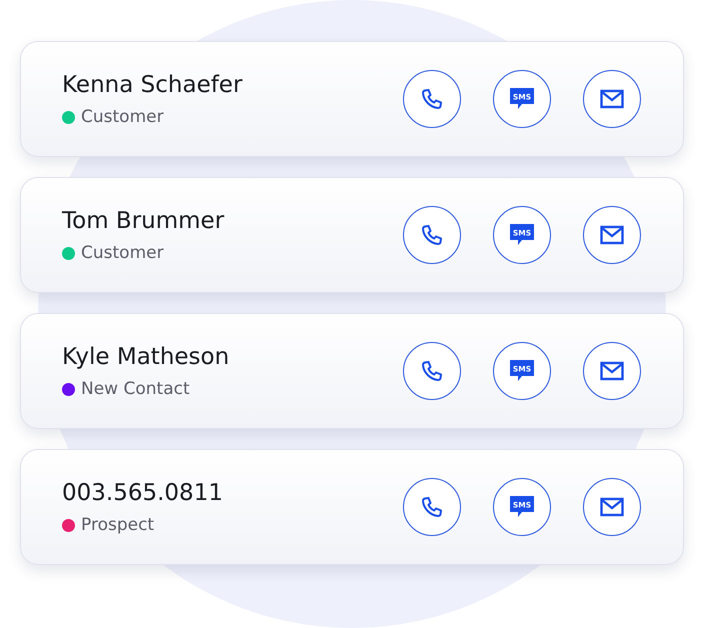  What do you see at coordinates (153, 85) in the screenshot?
I see `contact-name: Kenna Schaefer` at bounding box center [153, 85].